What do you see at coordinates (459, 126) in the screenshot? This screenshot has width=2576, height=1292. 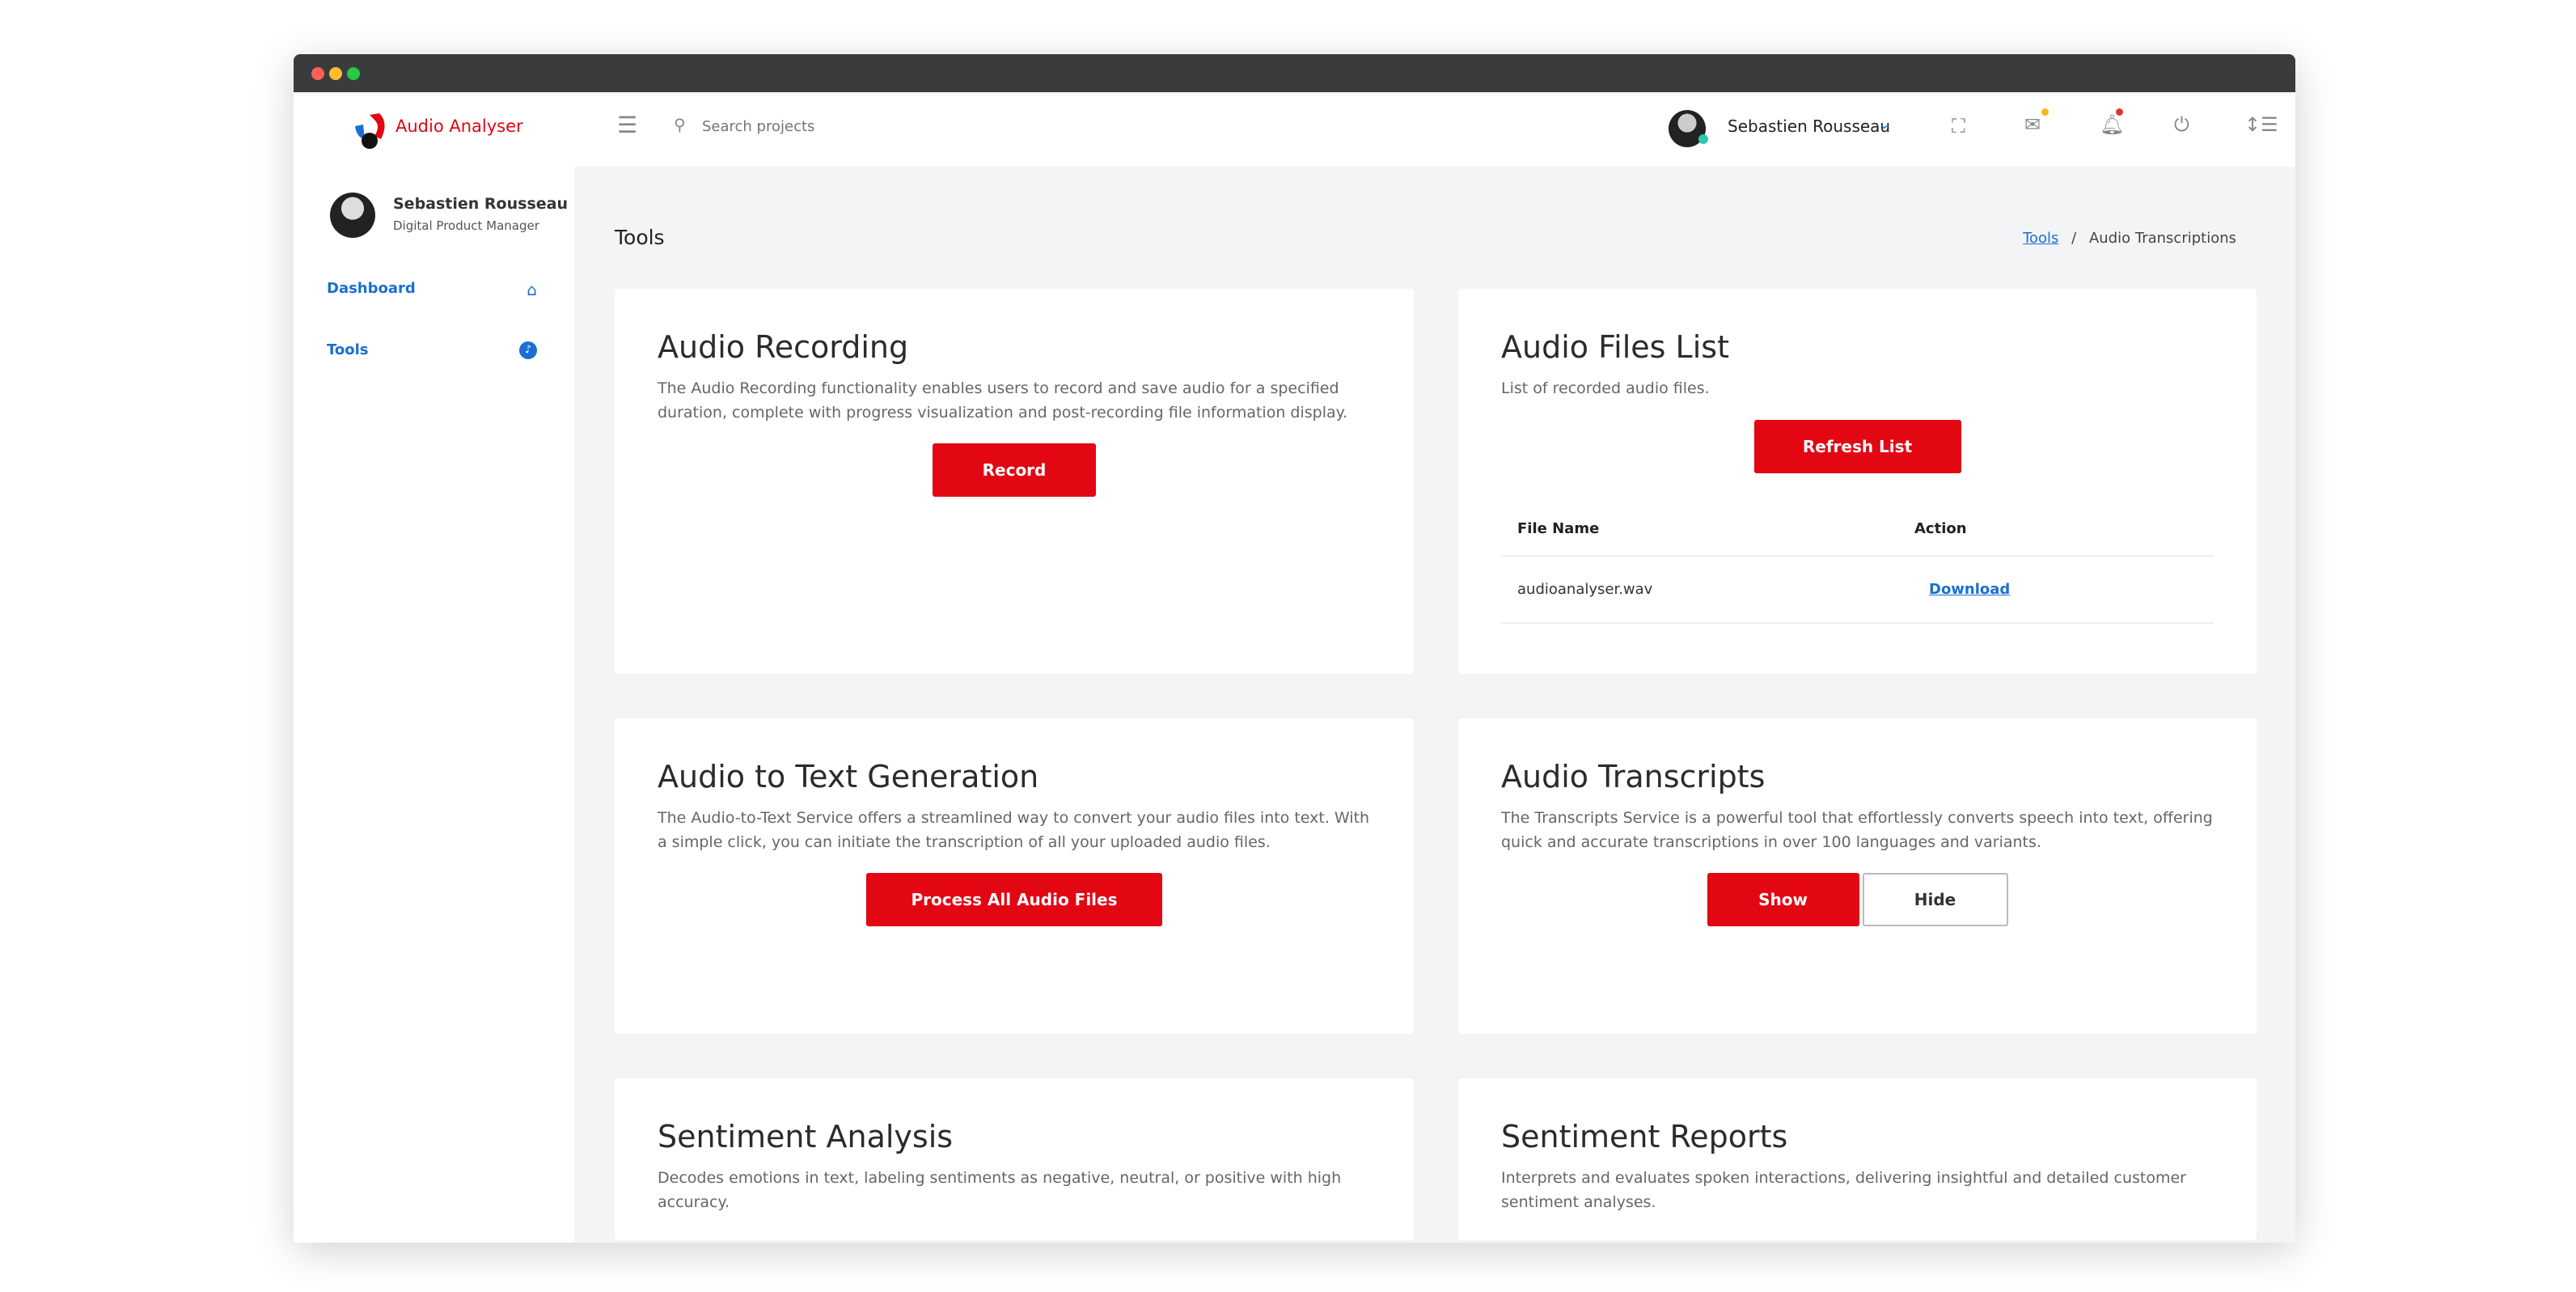 I see `app-name: Audio Analyser` at bounding box center [459, 126].